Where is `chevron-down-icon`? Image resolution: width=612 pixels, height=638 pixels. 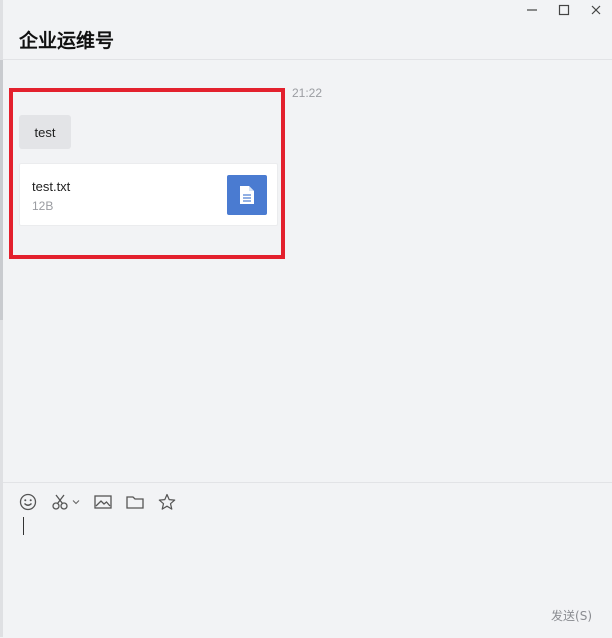
chevron-down-icon is located at coordinates (76, 502).